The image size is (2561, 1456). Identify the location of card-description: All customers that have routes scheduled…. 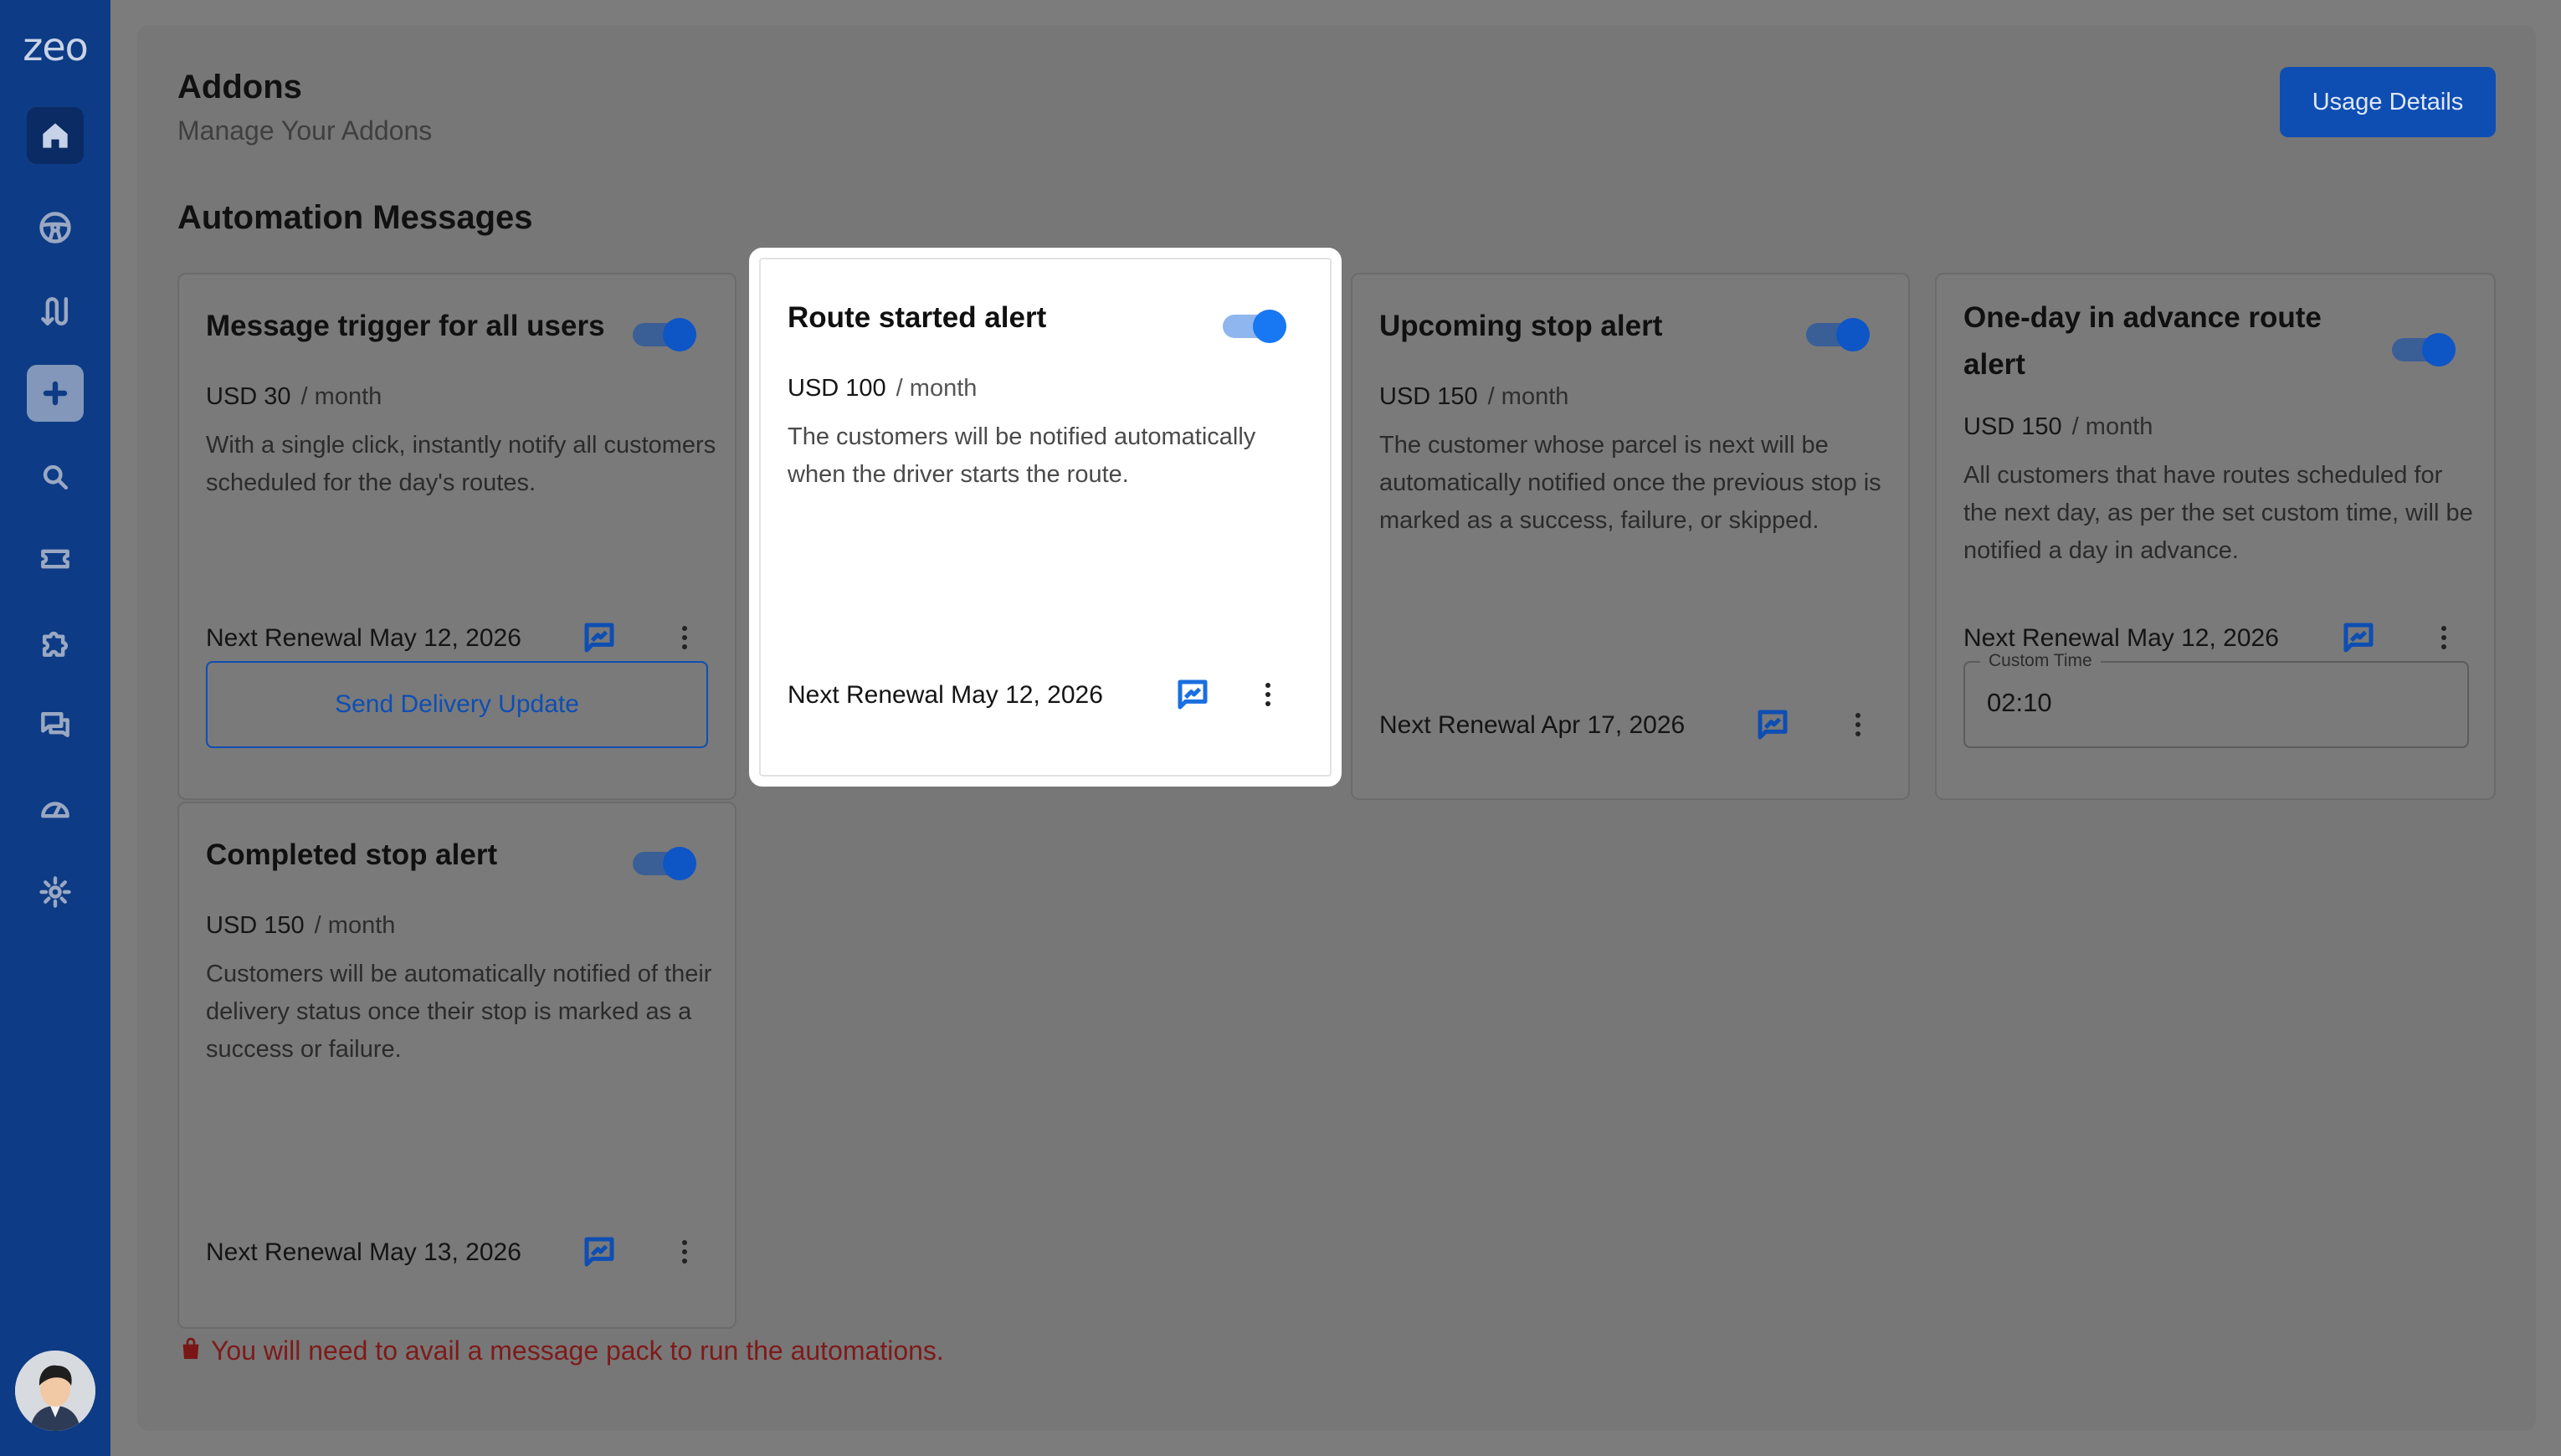
(2218, 513).